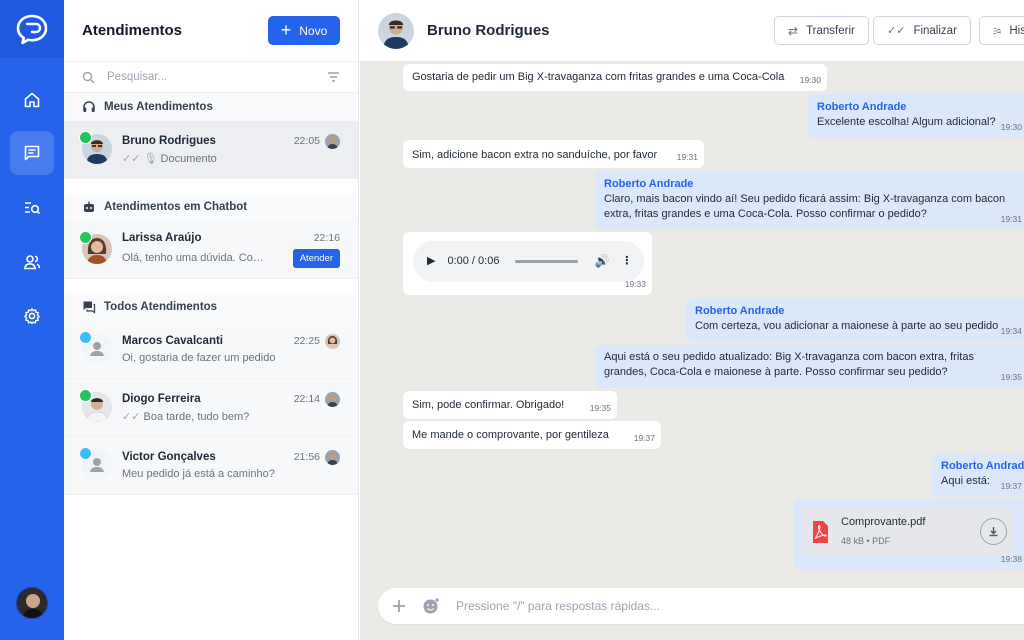  What do you see at coordinates (161, 307) in the screenshot?
I see `section-label: Todos Atendimentos` at bounding box center [161, 307].